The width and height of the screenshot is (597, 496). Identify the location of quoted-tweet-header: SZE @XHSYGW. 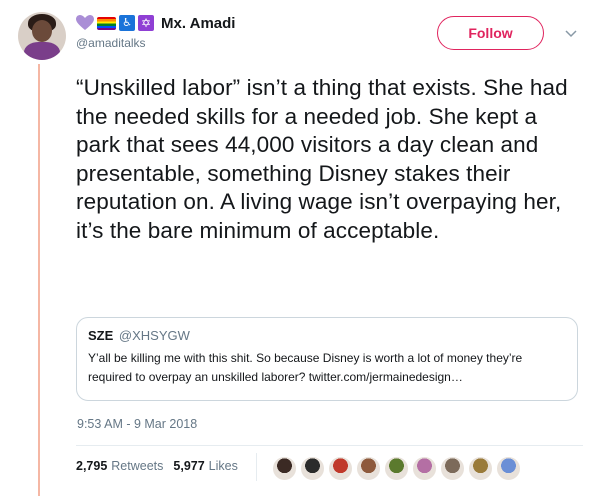
(327, 336).